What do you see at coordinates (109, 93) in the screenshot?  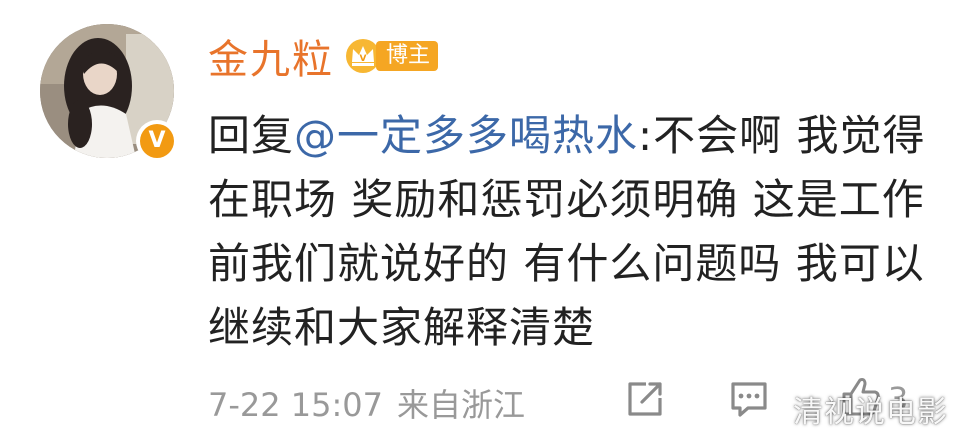 I see `avatar-container: V` at bounding box center [109, 93].